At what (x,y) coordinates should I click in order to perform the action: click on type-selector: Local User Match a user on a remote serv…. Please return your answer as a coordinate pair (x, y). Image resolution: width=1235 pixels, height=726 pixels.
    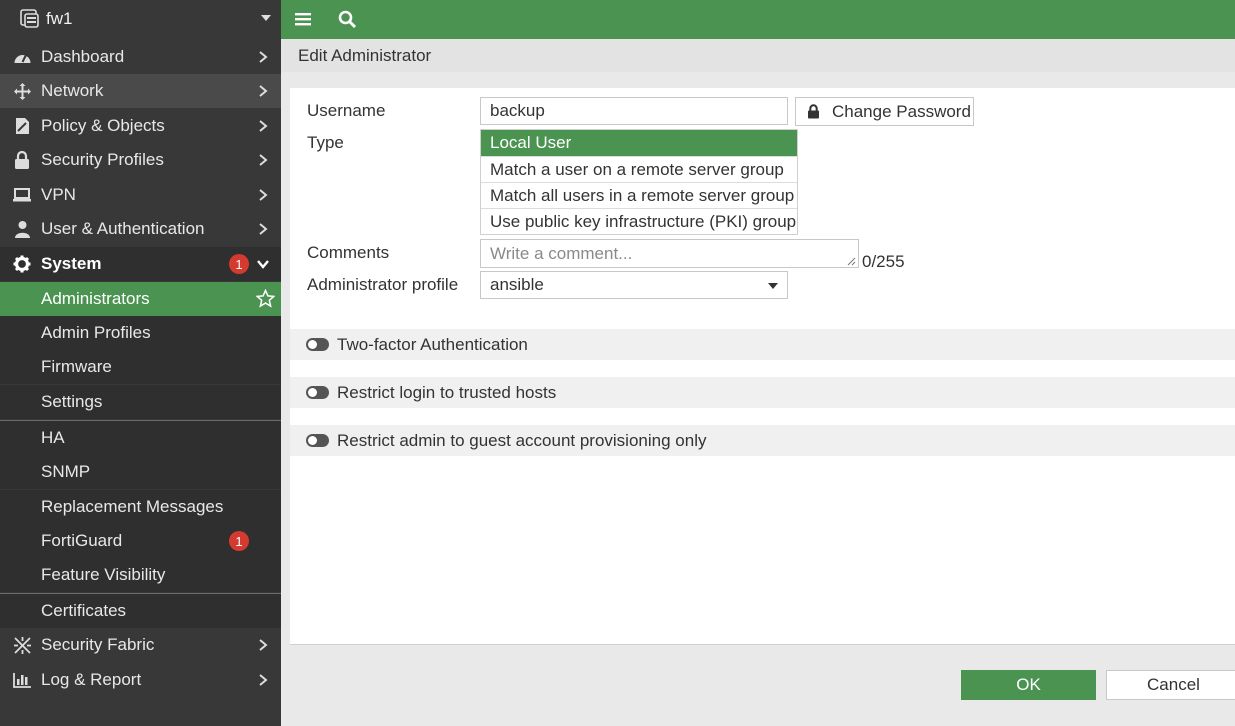
    Looking at the image, I should click on (639, 182).